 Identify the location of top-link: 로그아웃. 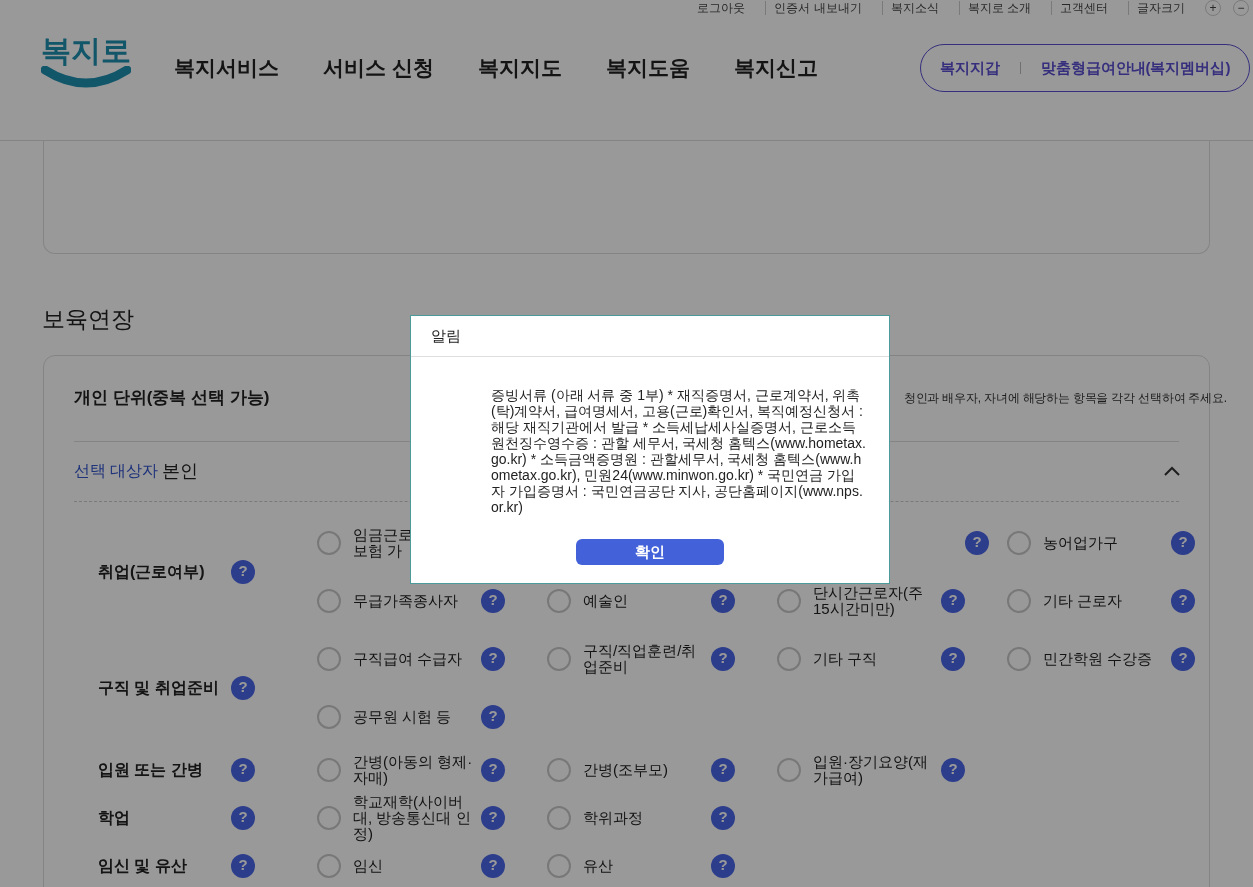
(721, 8).